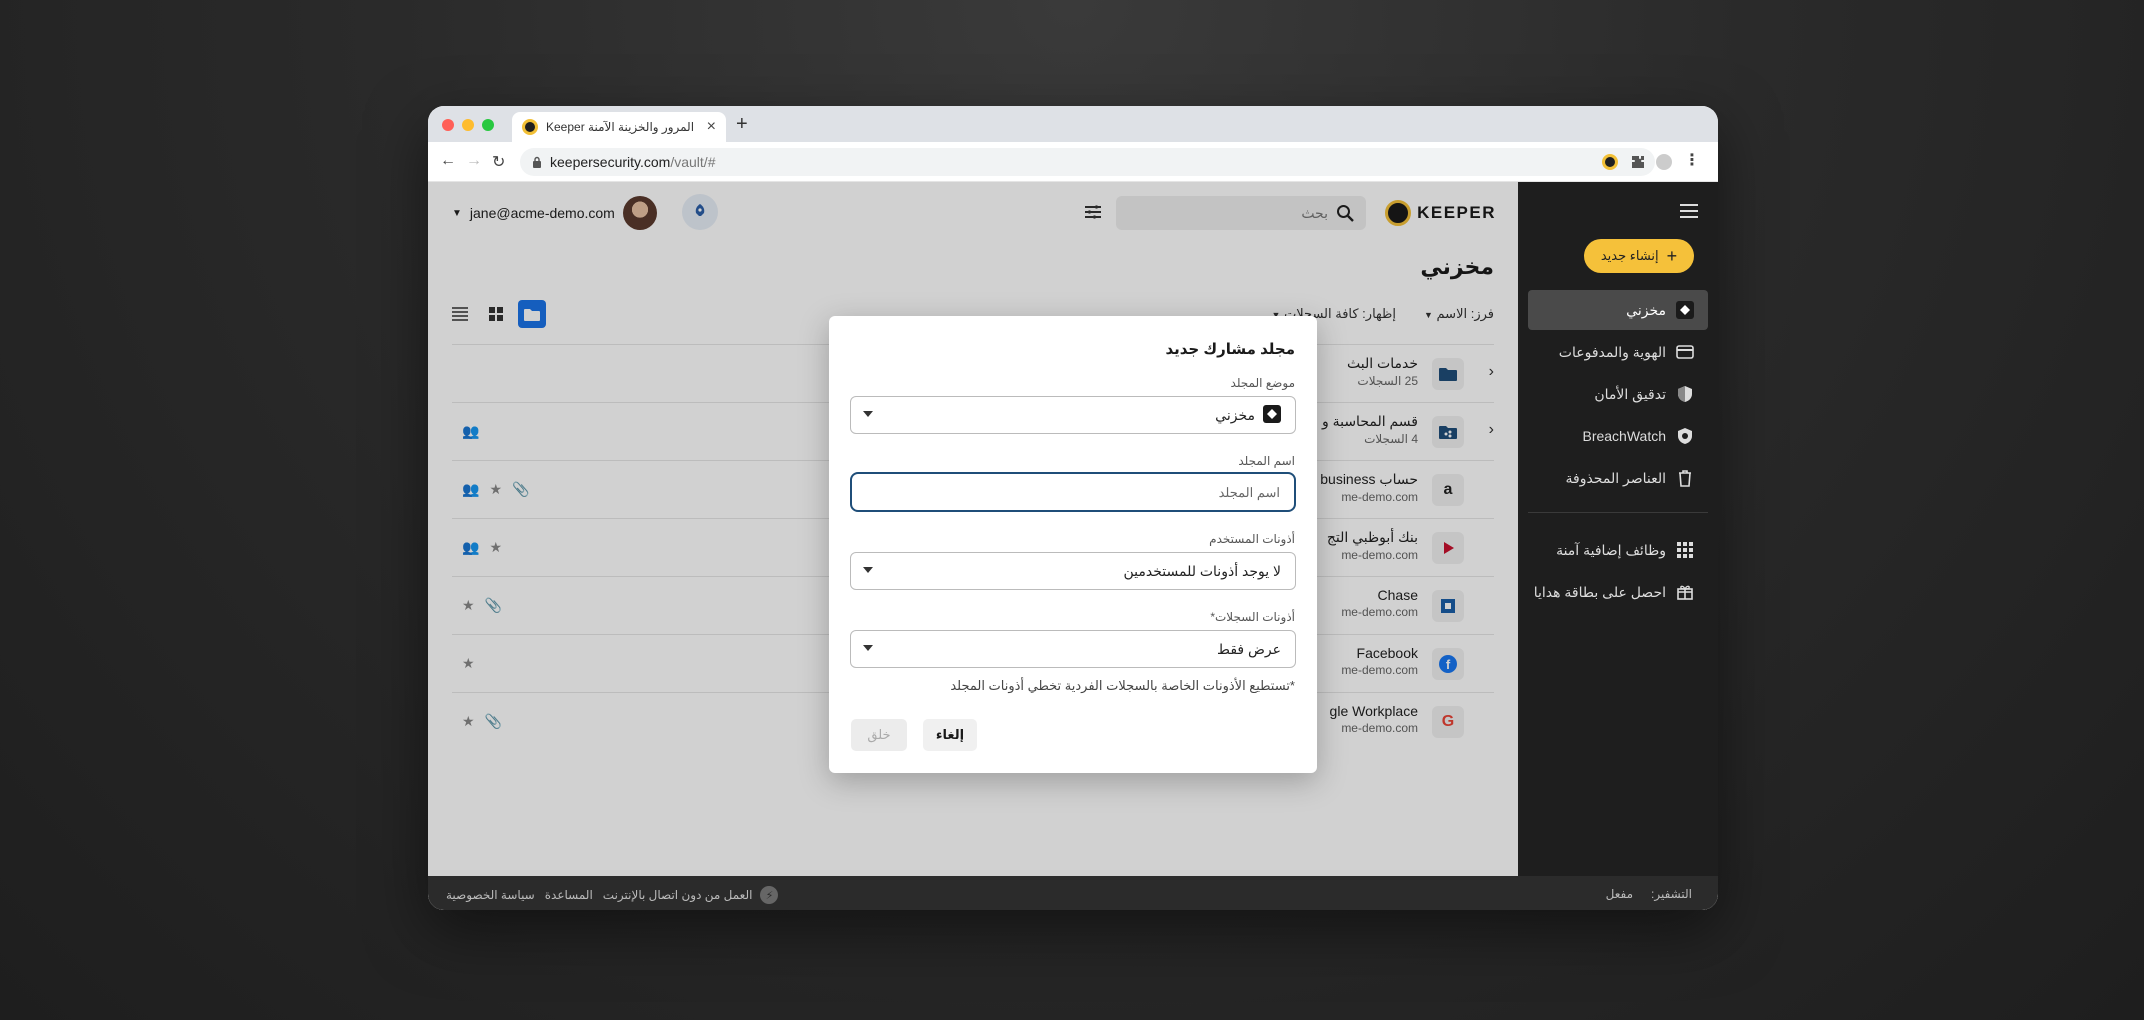 This screenshot has height=1020, width=2144. Describe the element at coordinates (1672, 256) in the screenshot. I see `plus-icon: +` at that location.